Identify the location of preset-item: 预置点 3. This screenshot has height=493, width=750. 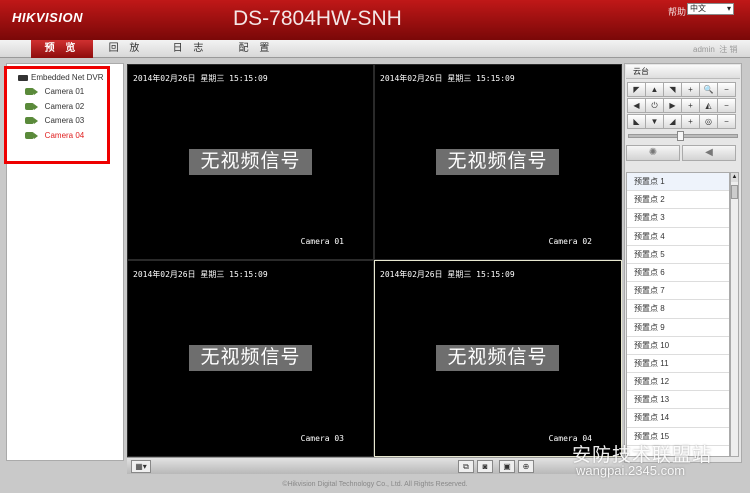
(678, 218).